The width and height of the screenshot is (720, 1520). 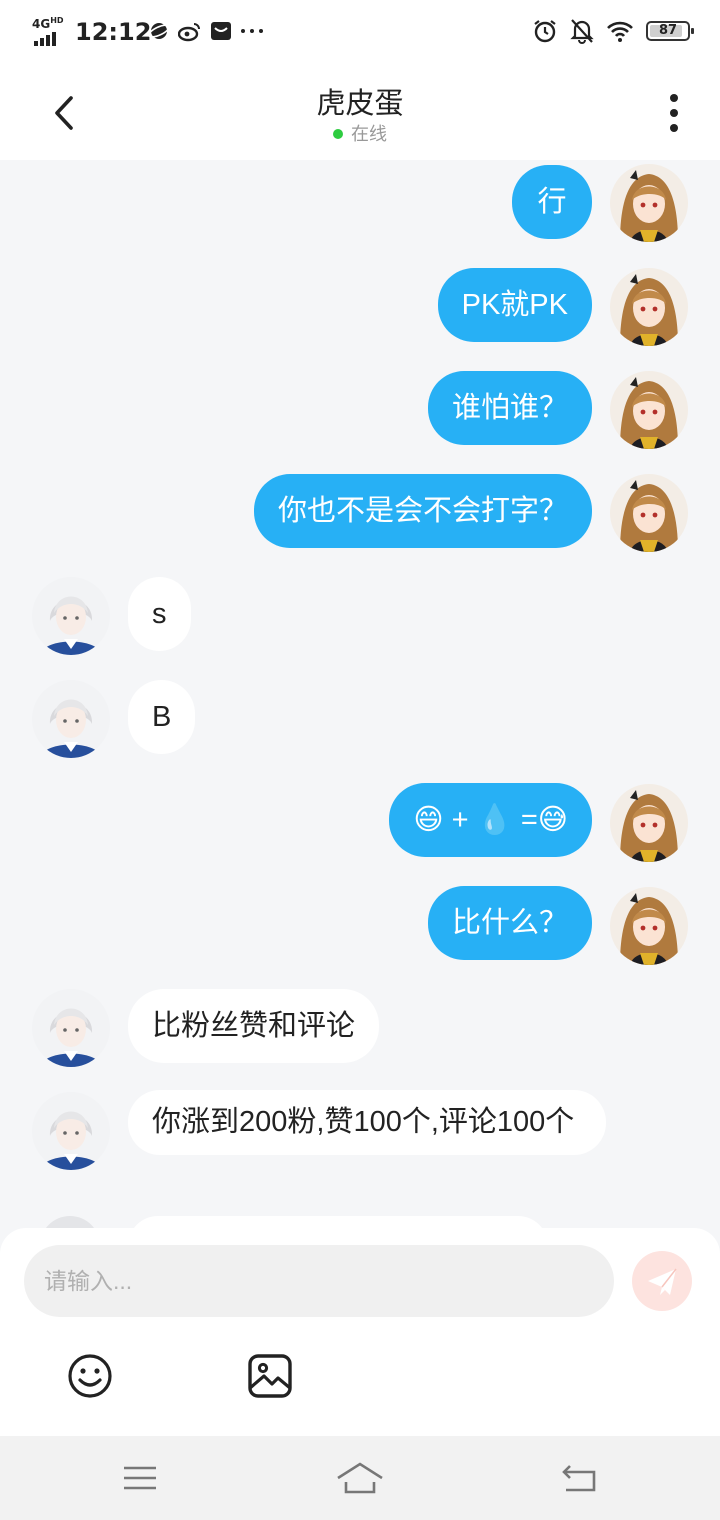 I want to click on back-icon, so click(x=579, y=1478).